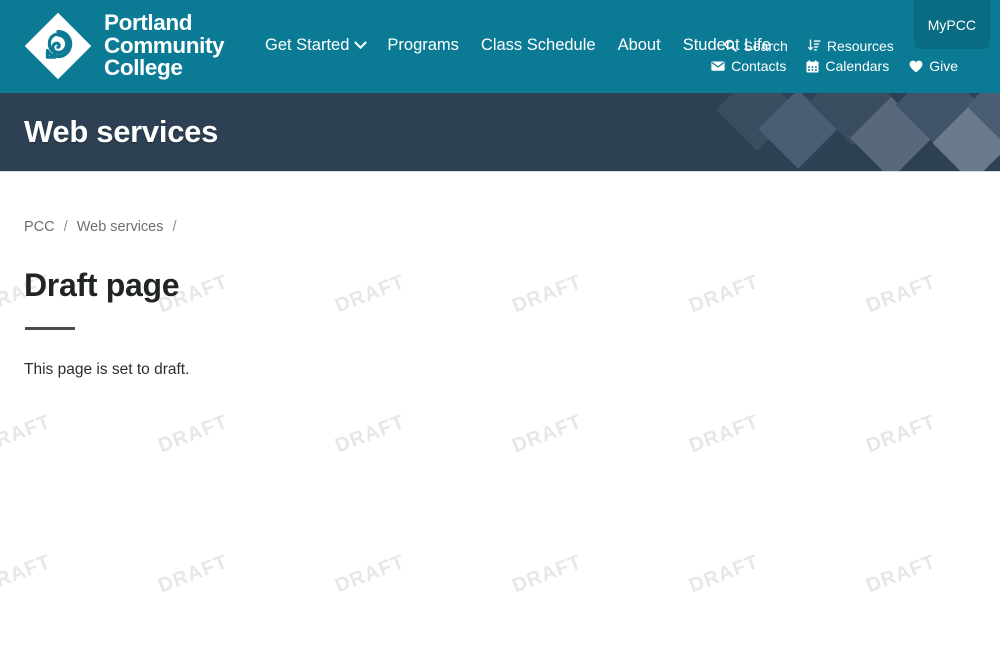 The height and width of the screenshot is (648, 1000). Describe the element at coordinates (500, 204) in the screenshot. I see `breadcrumb: PCC / Web services /` at that location.